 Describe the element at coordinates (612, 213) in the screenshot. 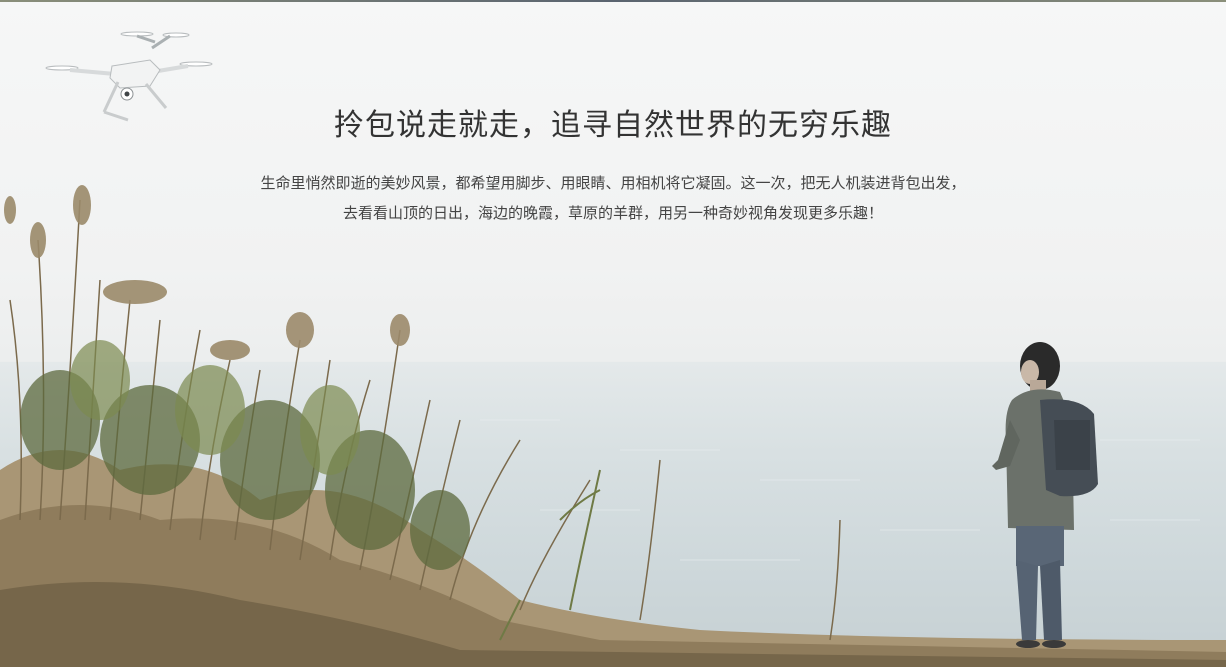

I see `description-line-2: 去看看山顶的日出，海边的晚霞，草原的羊群，用另一种奇妙视角发现更多乐趣！` at that location.